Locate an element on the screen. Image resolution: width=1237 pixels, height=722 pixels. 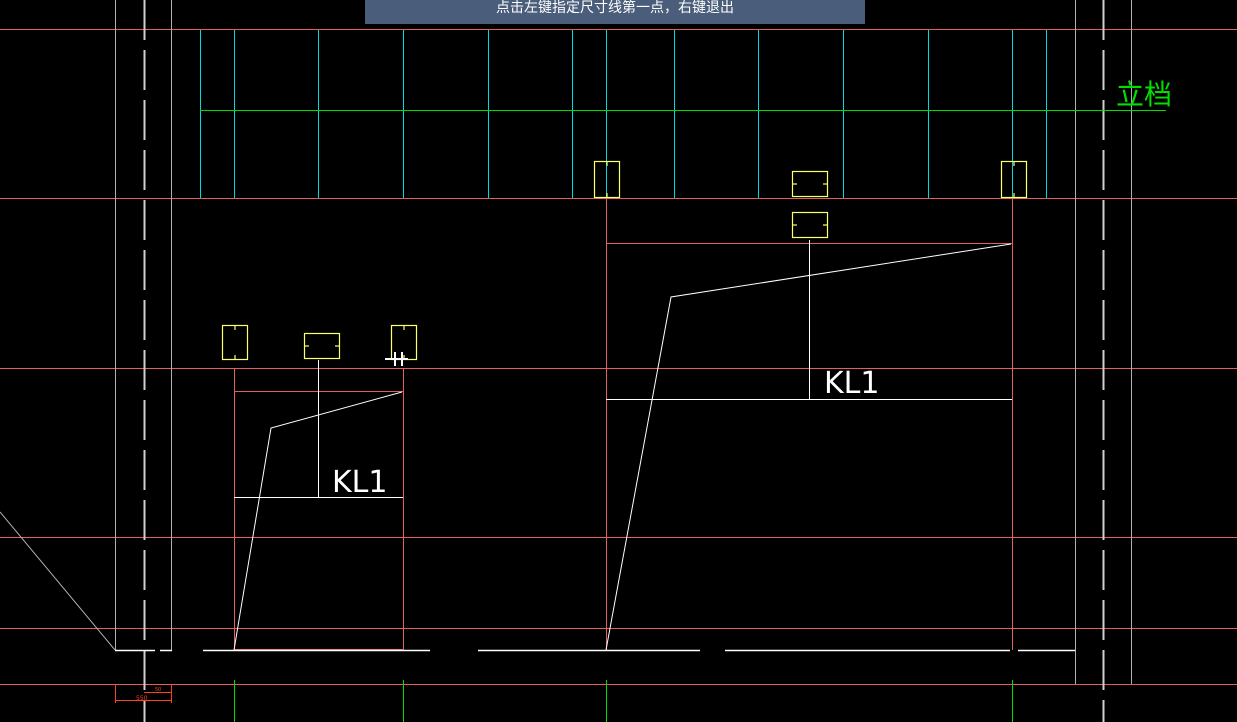
beam-small-label: KL1 is located at coordinates (359, 482).